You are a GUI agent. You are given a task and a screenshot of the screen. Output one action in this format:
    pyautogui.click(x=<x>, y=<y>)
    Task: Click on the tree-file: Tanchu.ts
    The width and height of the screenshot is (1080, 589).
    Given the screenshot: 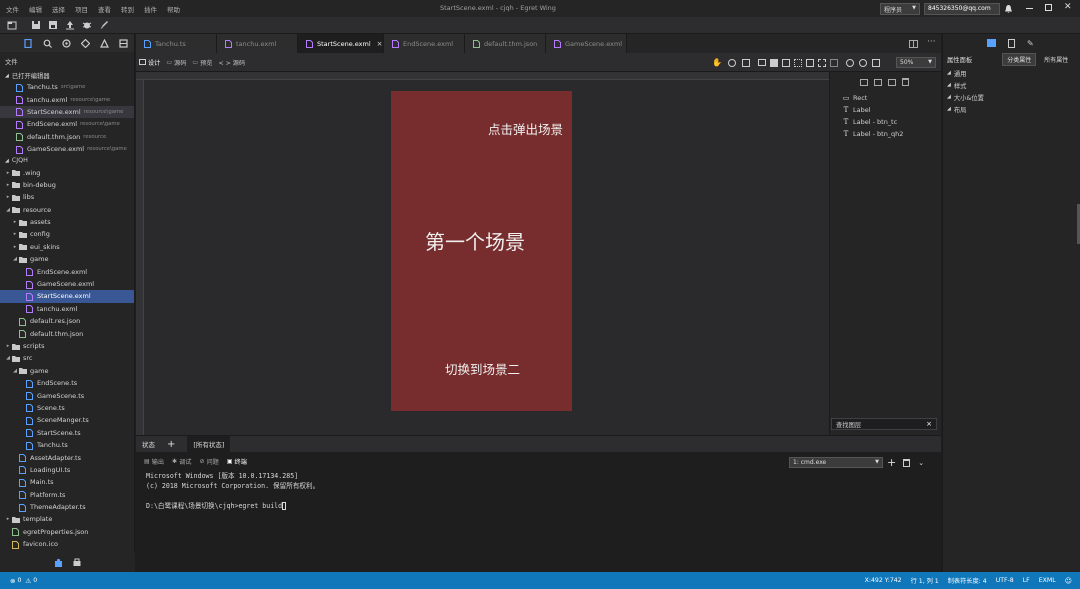 What is the action you would take?
    pyautogui.click(x=67, y=445)
    